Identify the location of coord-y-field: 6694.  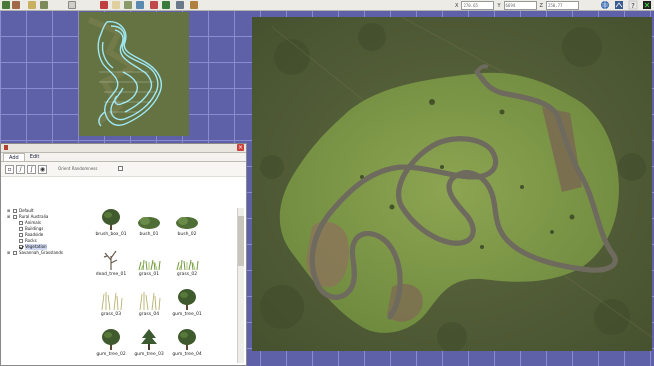
(520, 5).